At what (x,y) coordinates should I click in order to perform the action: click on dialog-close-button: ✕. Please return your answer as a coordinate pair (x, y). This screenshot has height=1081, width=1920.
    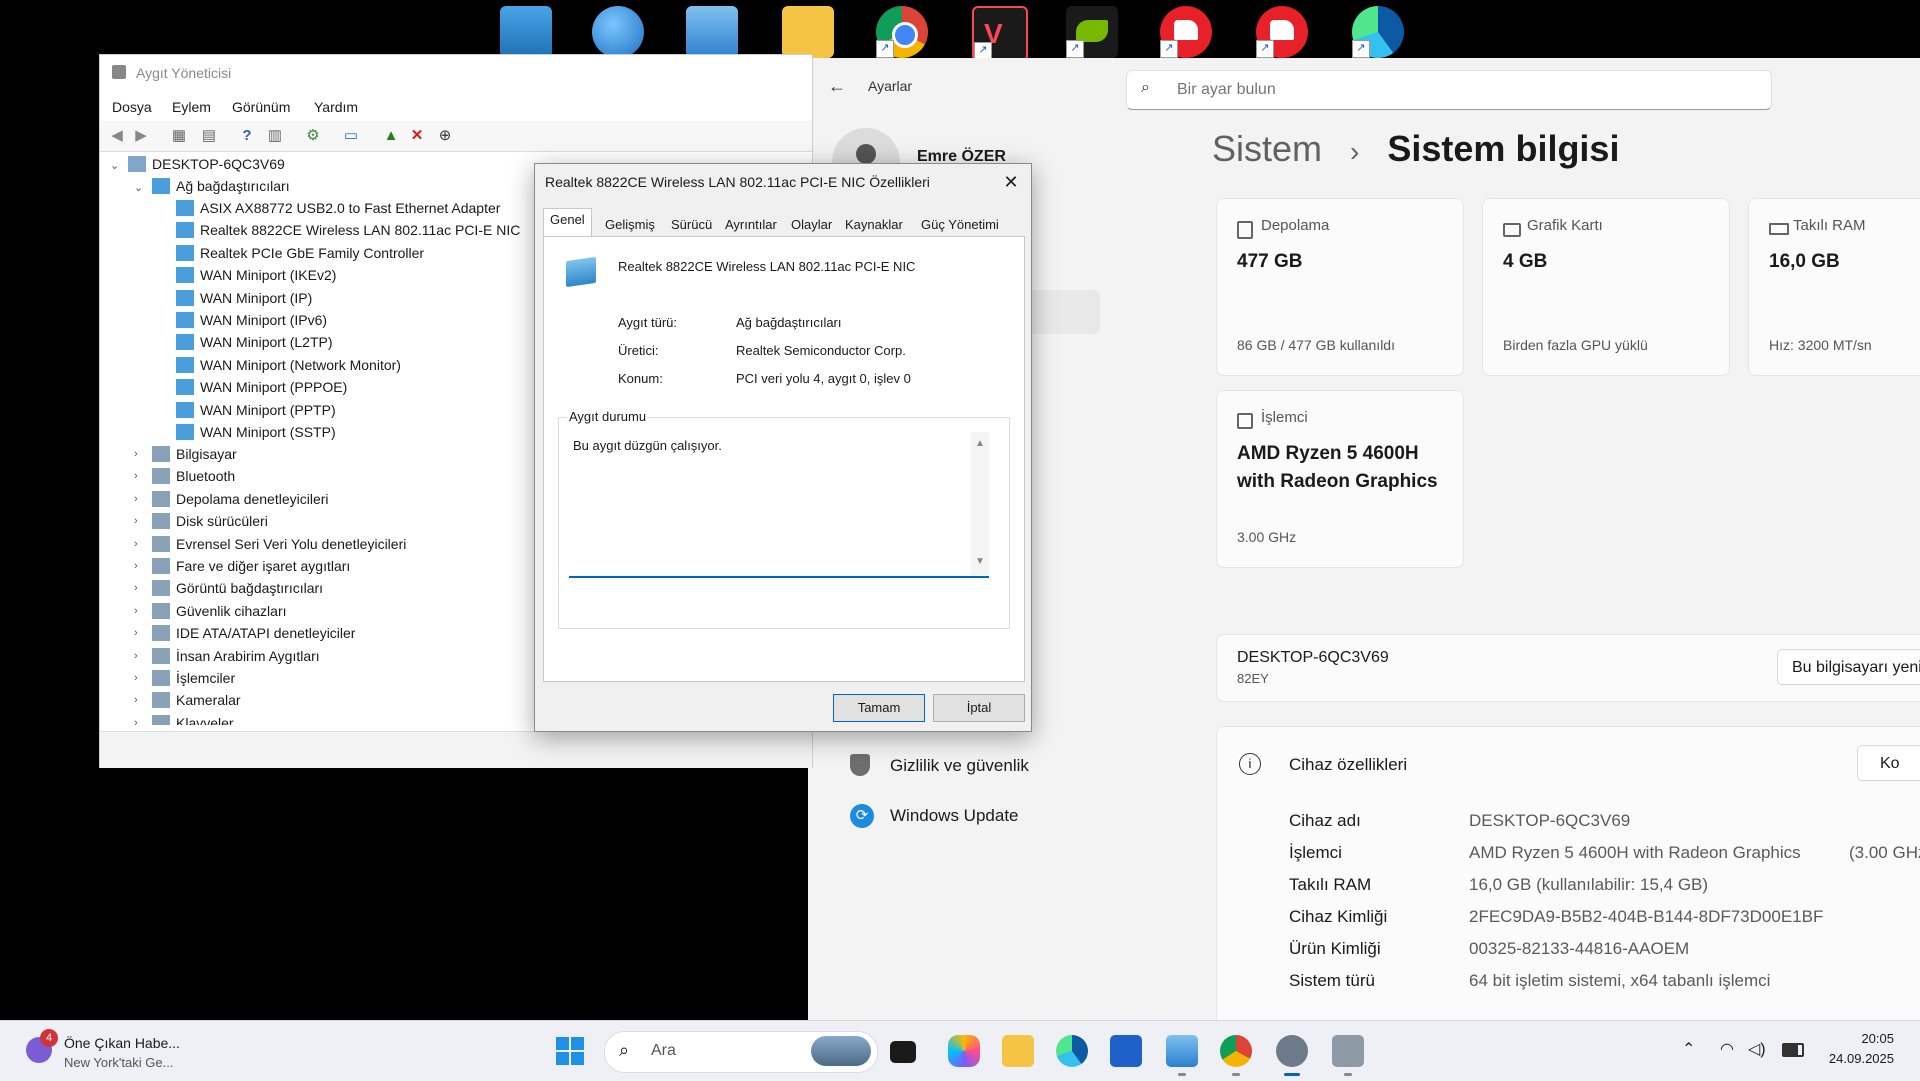
    Looking at the image, I should click on (1011, 182).